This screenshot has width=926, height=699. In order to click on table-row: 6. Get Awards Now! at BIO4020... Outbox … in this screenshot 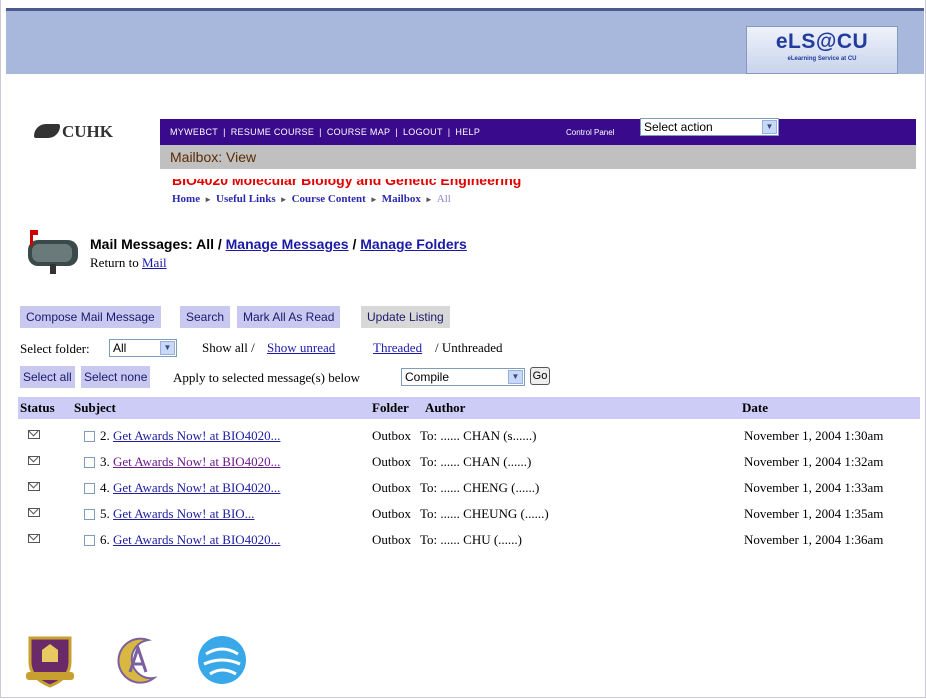, I will do `click(469, 541)`.